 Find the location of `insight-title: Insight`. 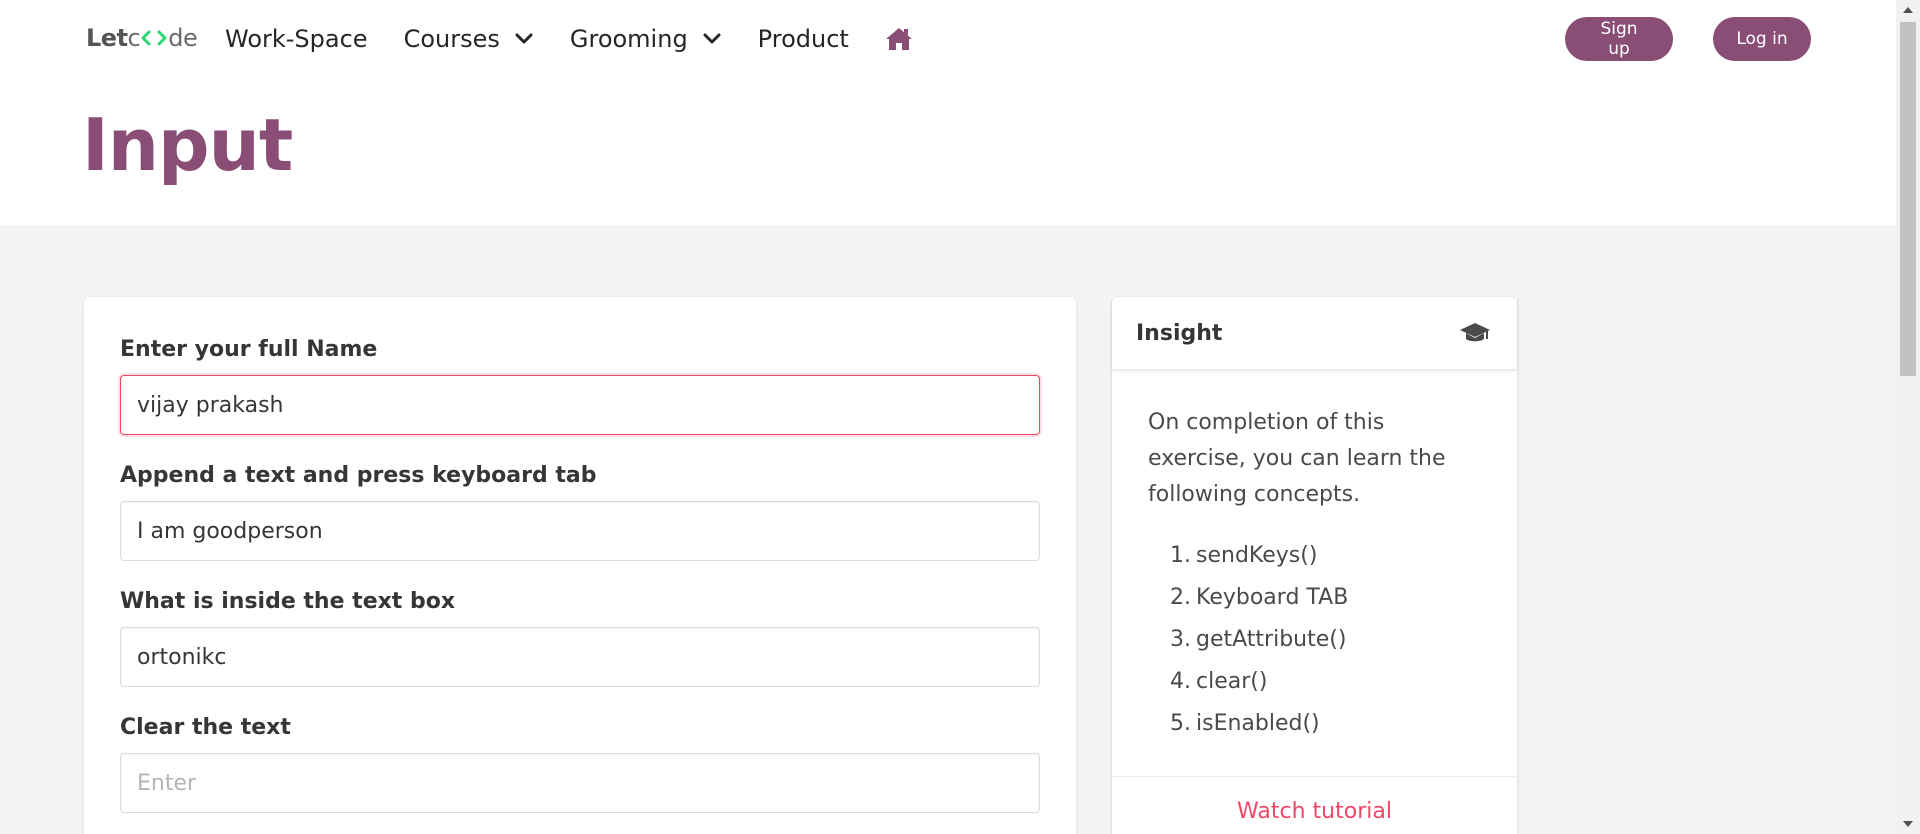

insight-title: Insight is located at coordinates (1179, 333).